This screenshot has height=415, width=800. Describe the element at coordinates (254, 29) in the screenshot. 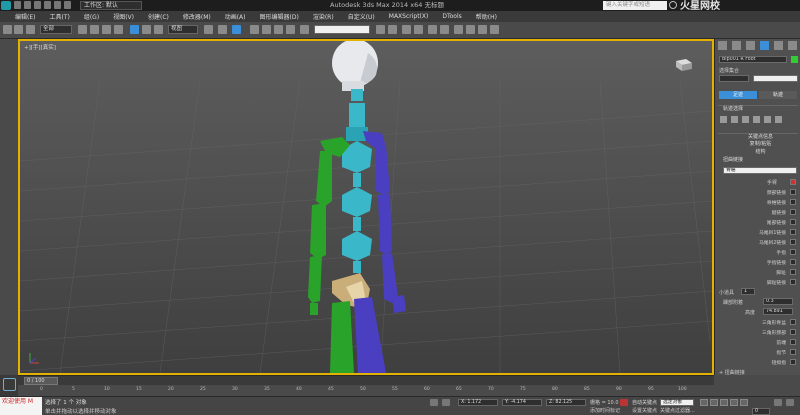

I see `snap-toggle-icon` at that location.